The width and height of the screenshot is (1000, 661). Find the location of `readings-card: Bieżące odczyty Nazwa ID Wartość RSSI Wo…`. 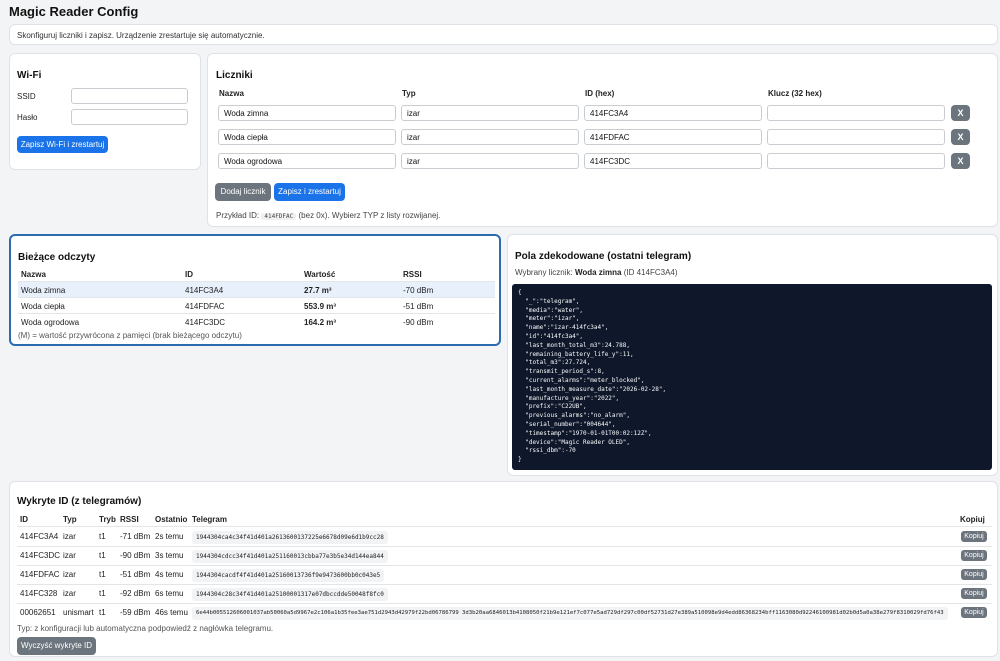

readings-card: Bieżące odczyty Nazwa ID Wartość RSSI Wo… is located at coordinates (255, 290).